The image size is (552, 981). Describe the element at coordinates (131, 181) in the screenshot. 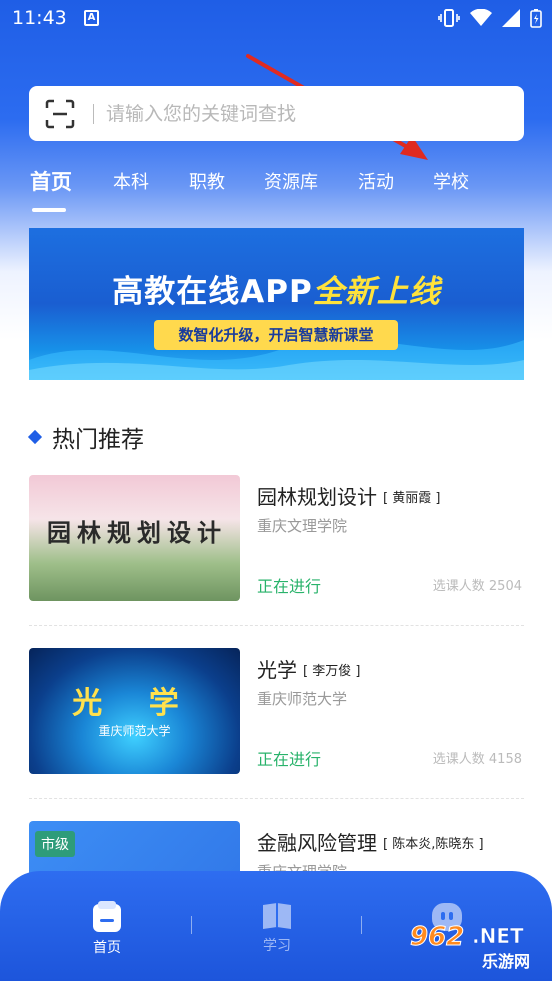

I see `tab-undergraduate: 本科` at that location.